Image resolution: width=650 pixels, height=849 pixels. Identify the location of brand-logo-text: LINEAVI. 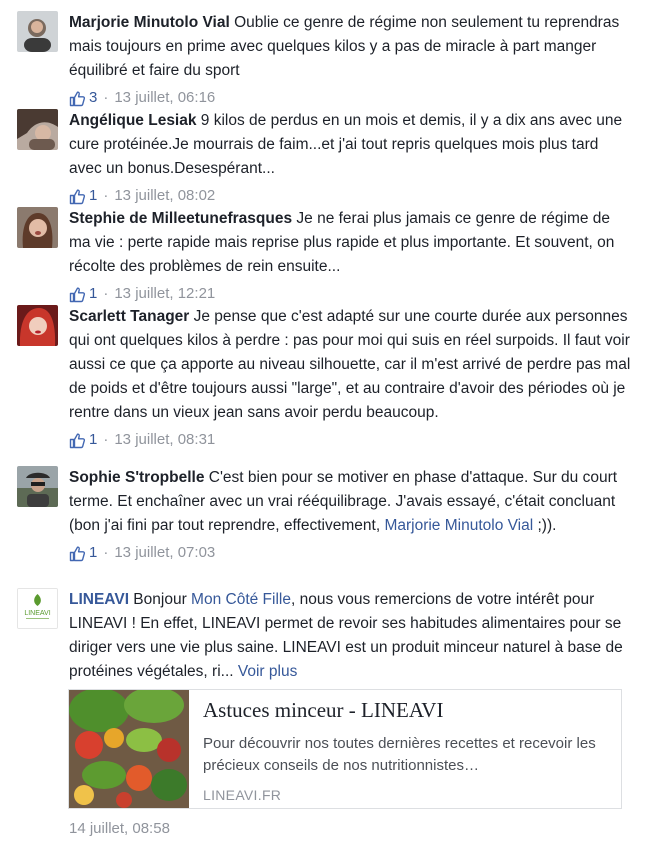
(37, 613).